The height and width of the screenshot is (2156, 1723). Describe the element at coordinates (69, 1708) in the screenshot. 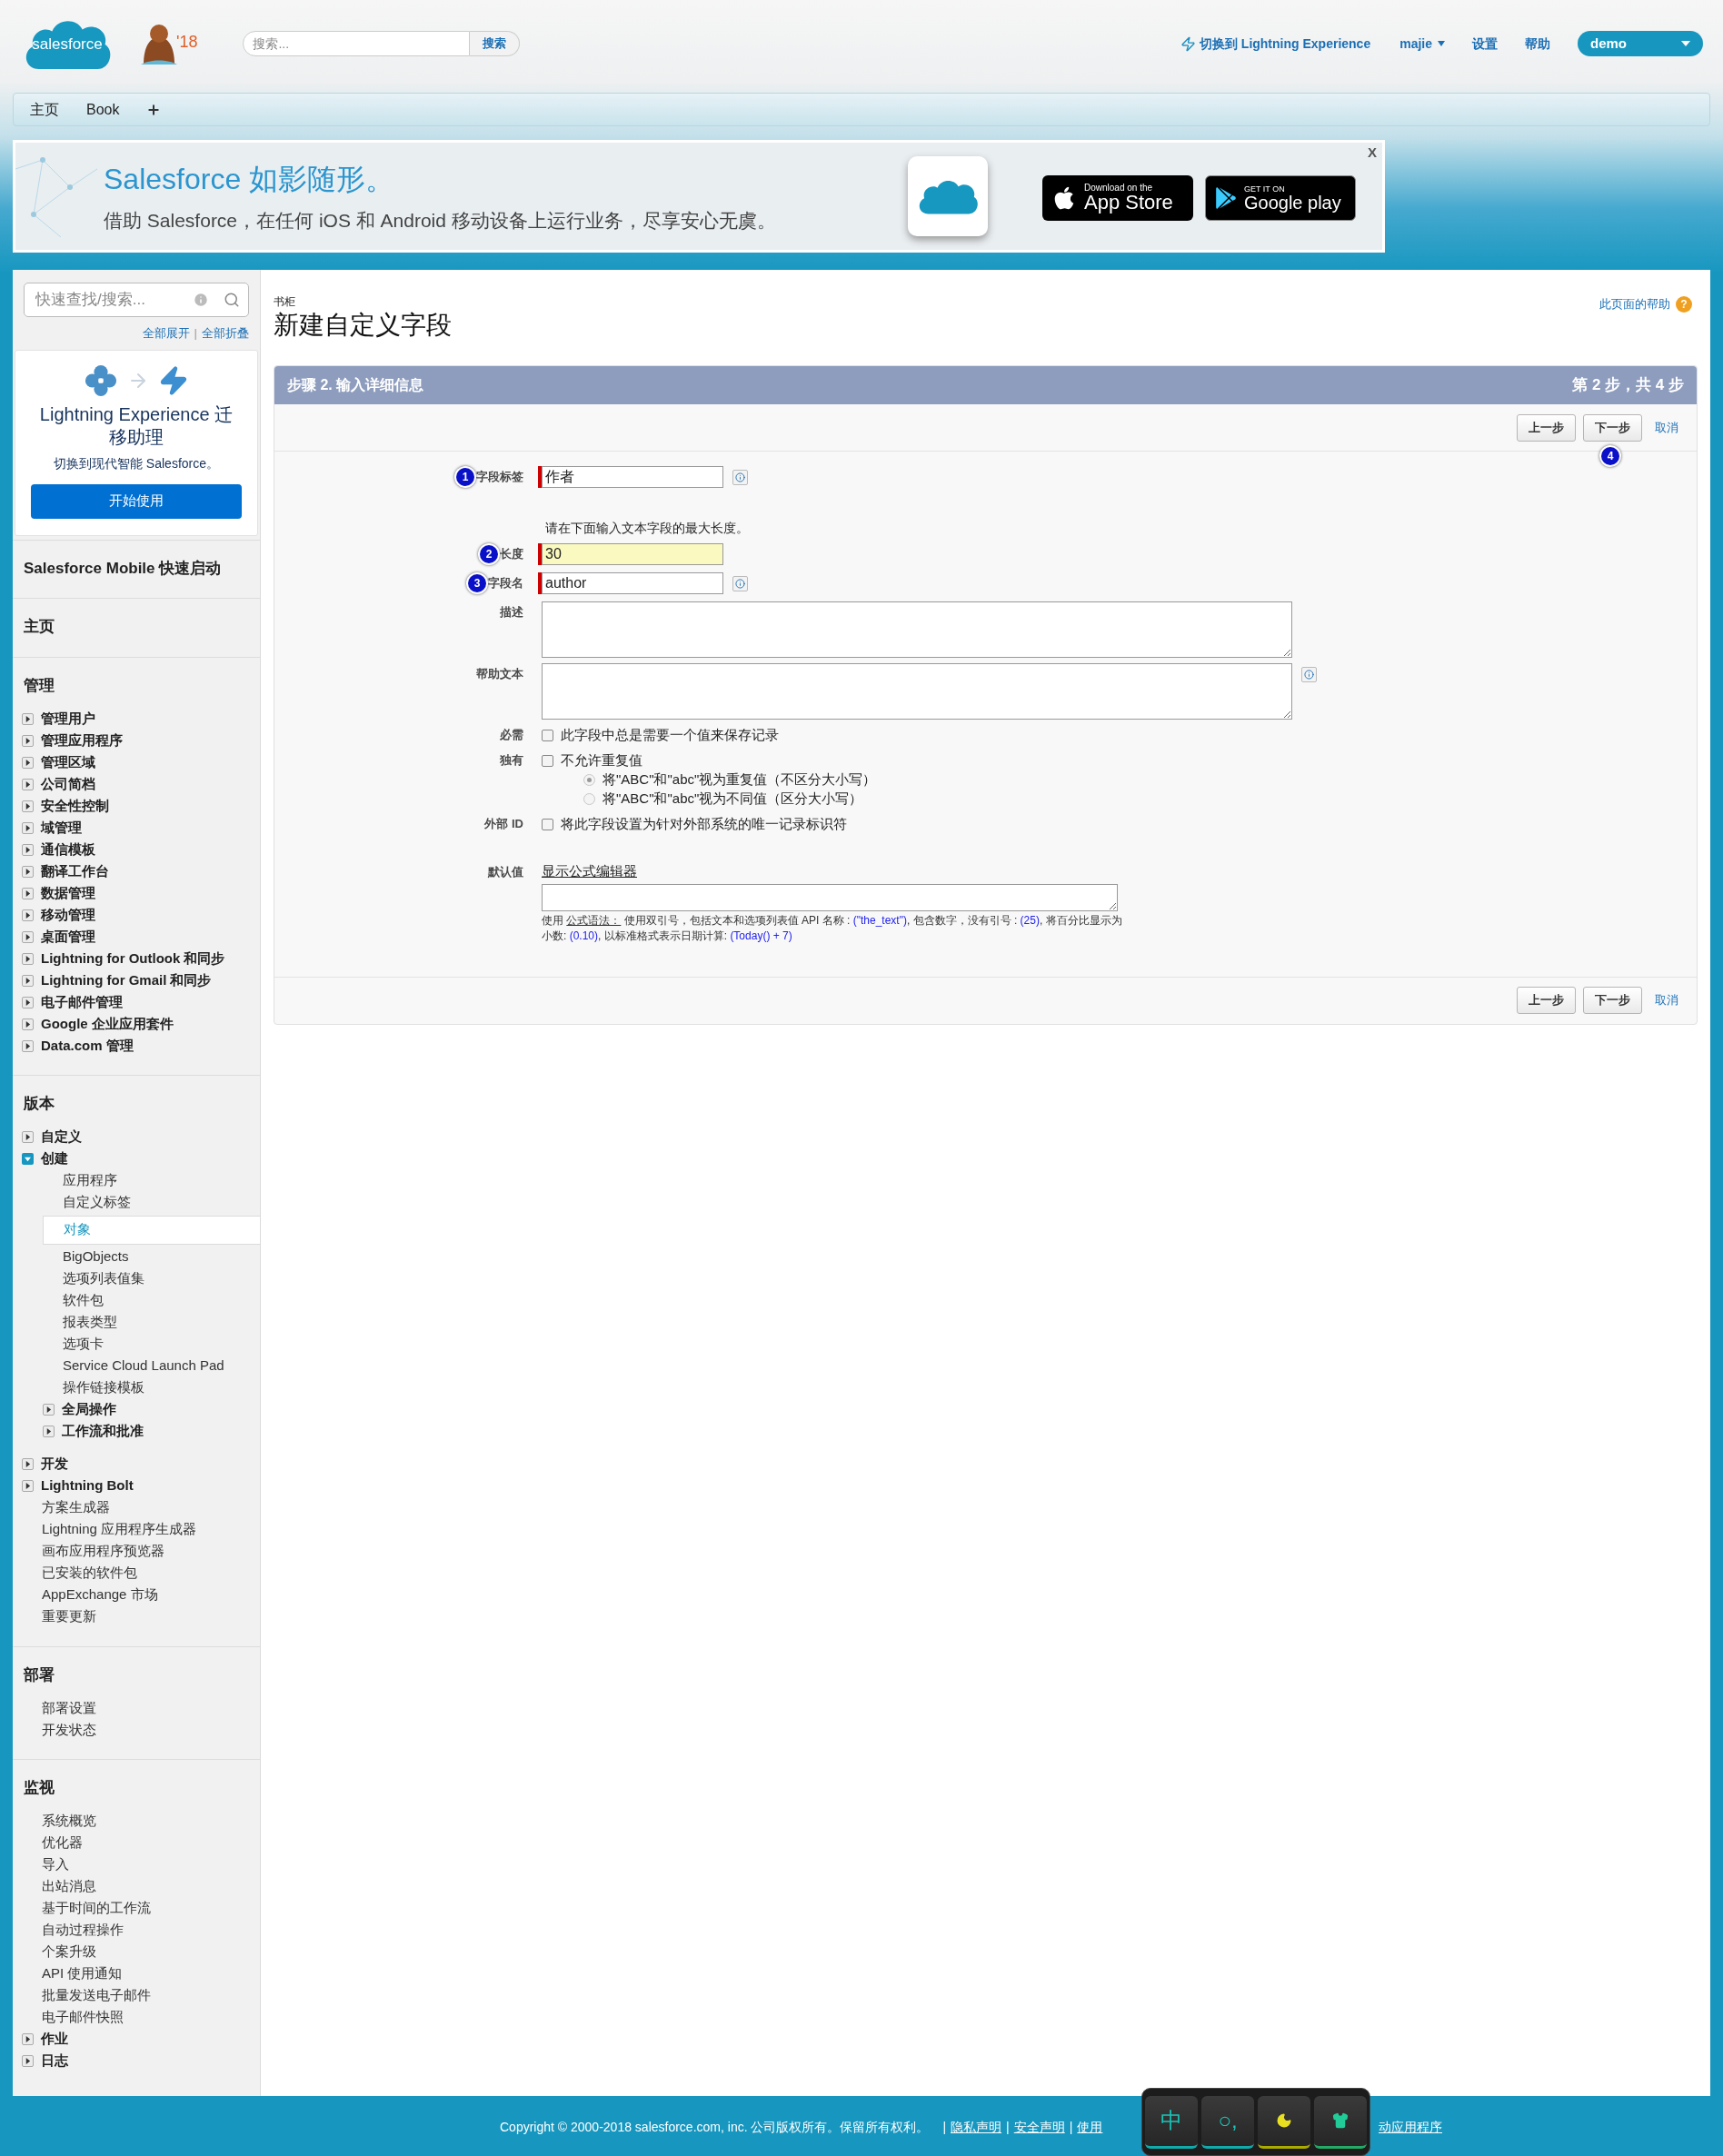

I see `sidebar-link: 部署设置` at that location.